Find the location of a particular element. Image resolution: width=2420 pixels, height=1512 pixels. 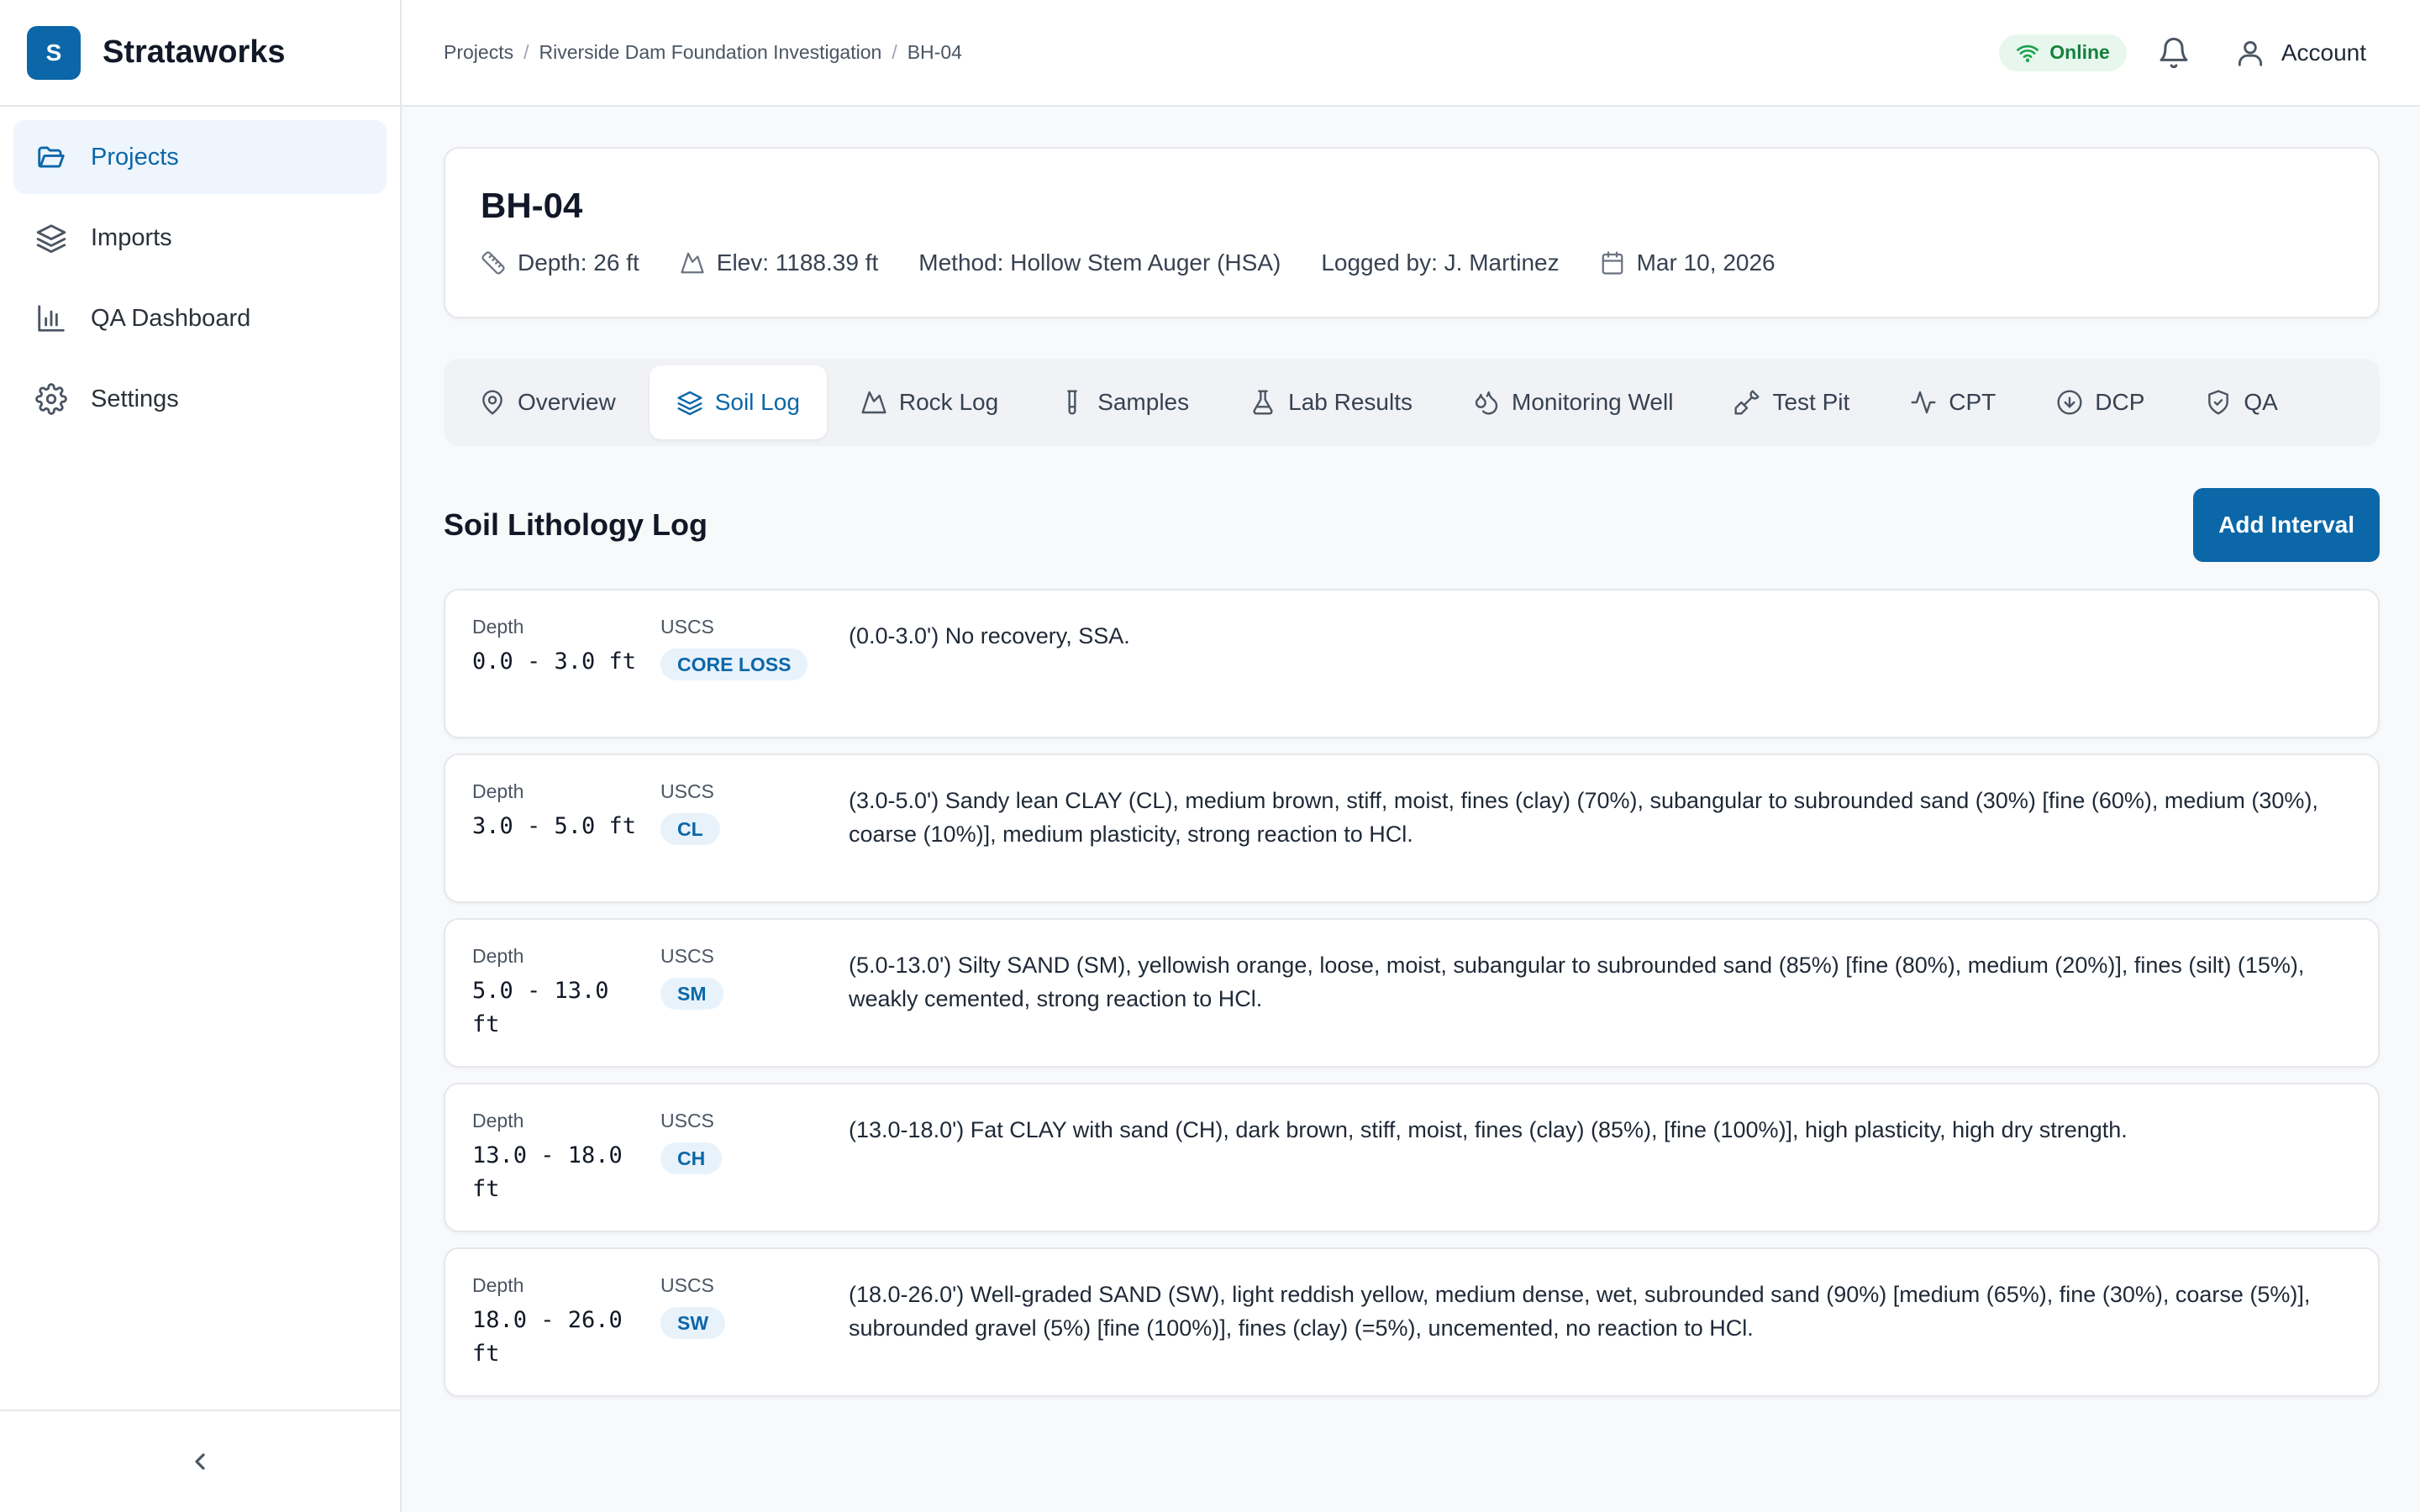

sidebar-item-imports: Imports is located at coordinates (200, 238).